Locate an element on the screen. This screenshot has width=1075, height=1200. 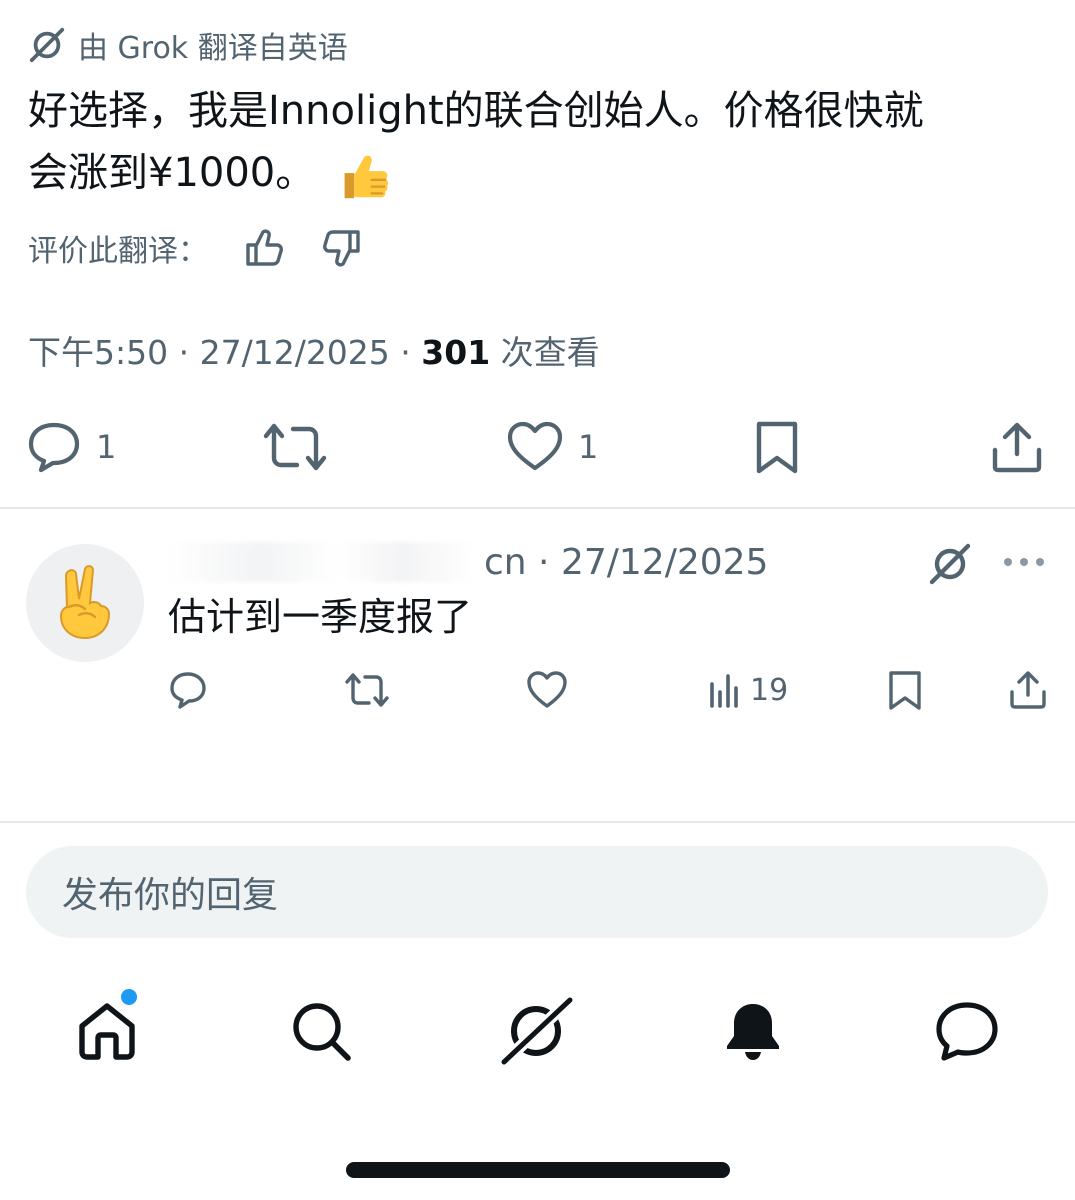
home-indicator-bar is located at coordinates (538, 1170).